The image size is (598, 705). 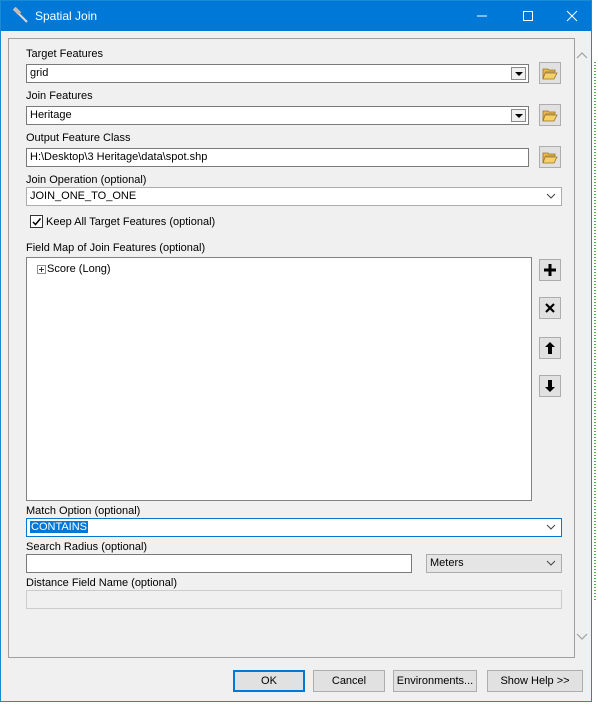 What do you see at coordinates (59, 527) in the screenshot?
I see `match-option-value: CONTAINS` at bounding box center [59, 527].